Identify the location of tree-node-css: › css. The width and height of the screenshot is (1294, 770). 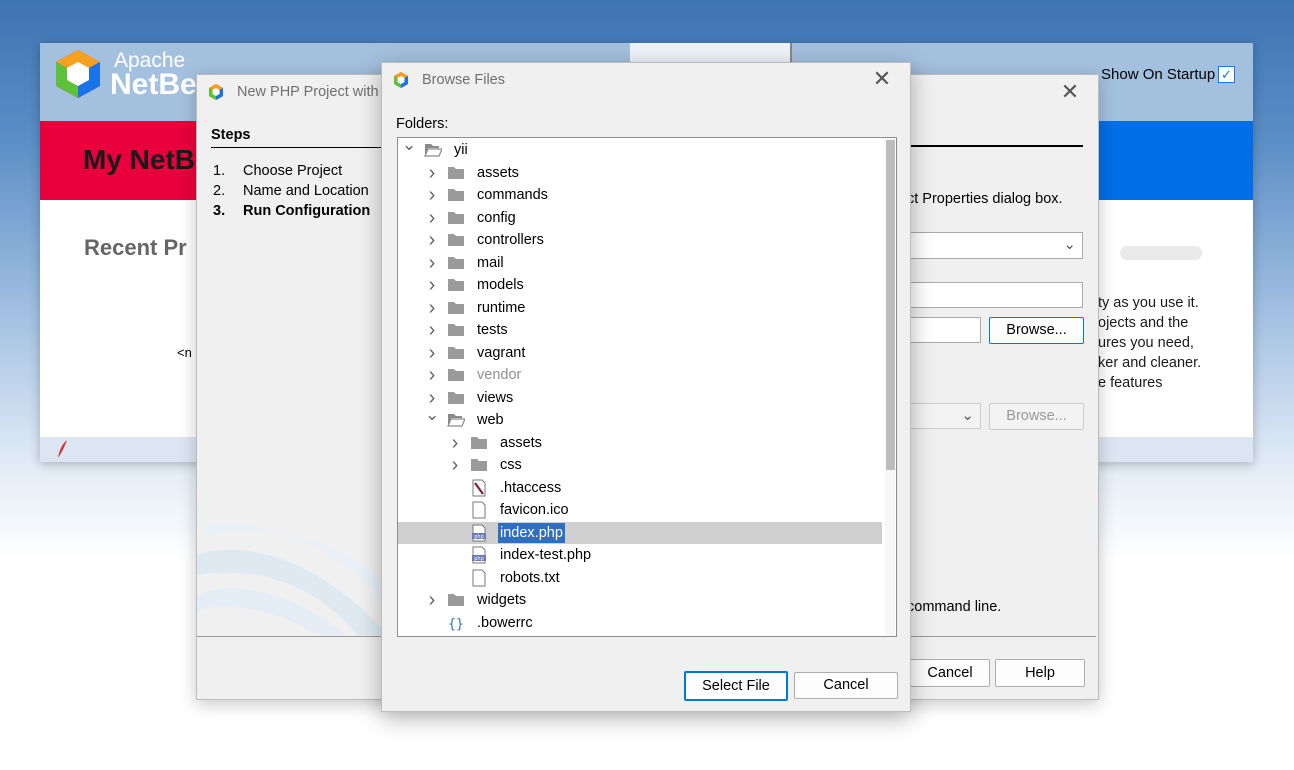
(640, 465).